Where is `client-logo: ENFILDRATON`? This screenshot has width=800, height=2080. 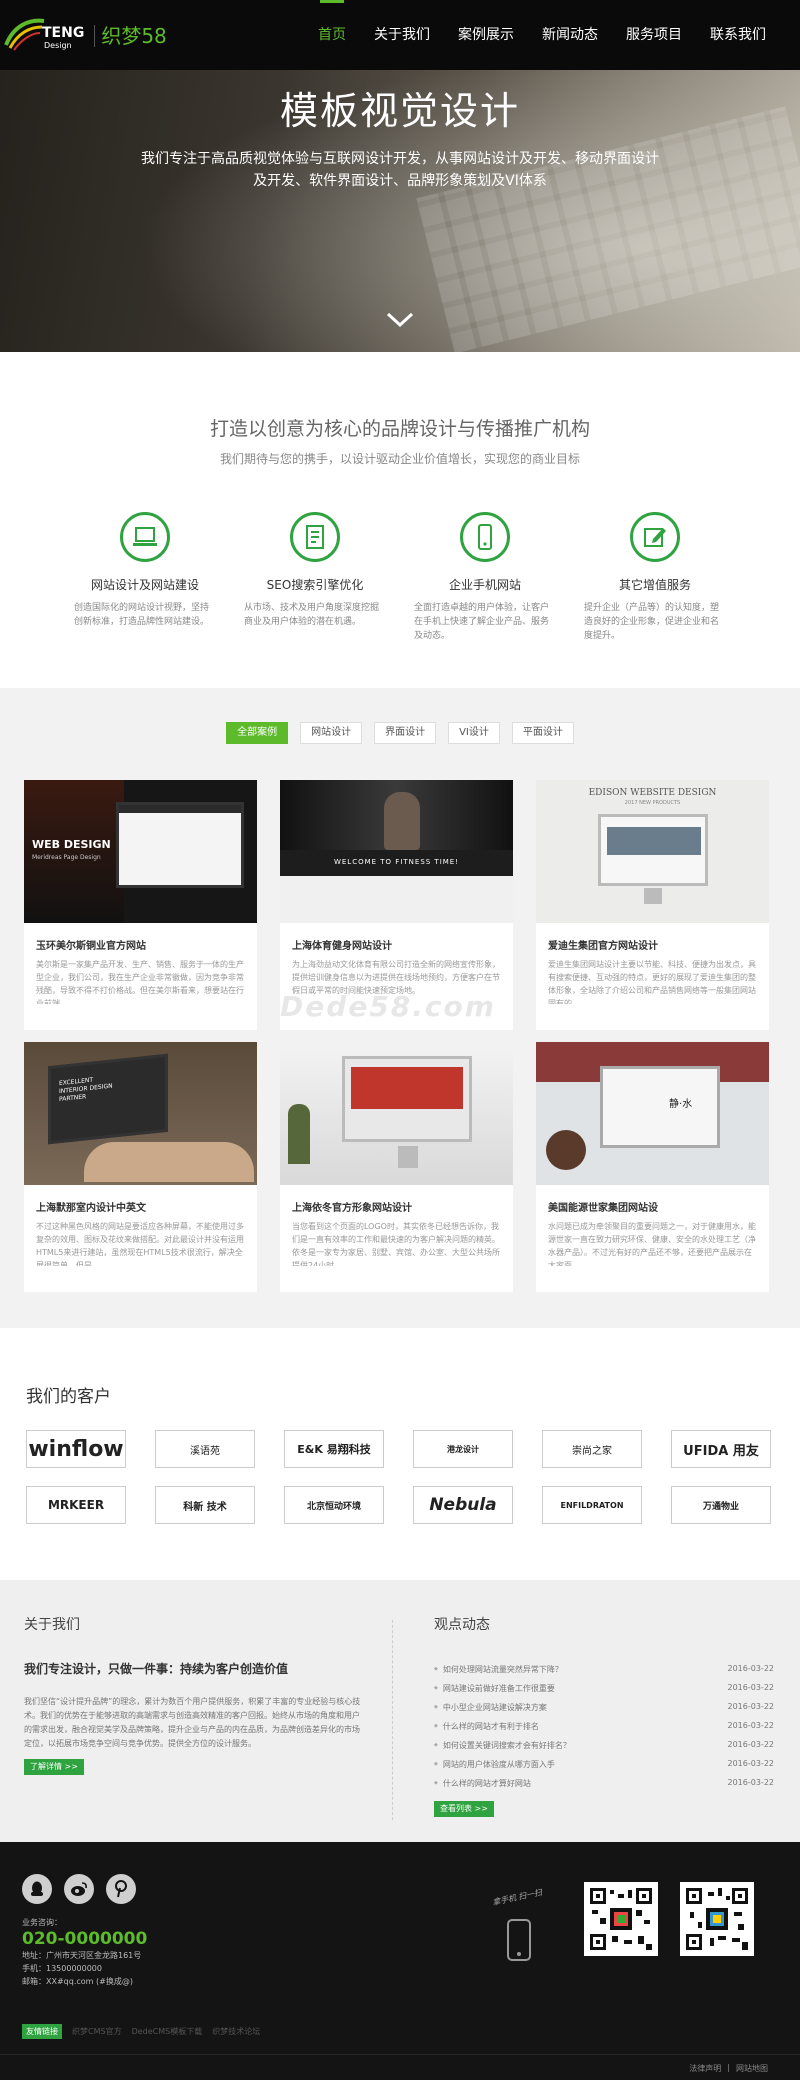
client-logo: ENFILDRATON is located at coordinates (592, 1505).